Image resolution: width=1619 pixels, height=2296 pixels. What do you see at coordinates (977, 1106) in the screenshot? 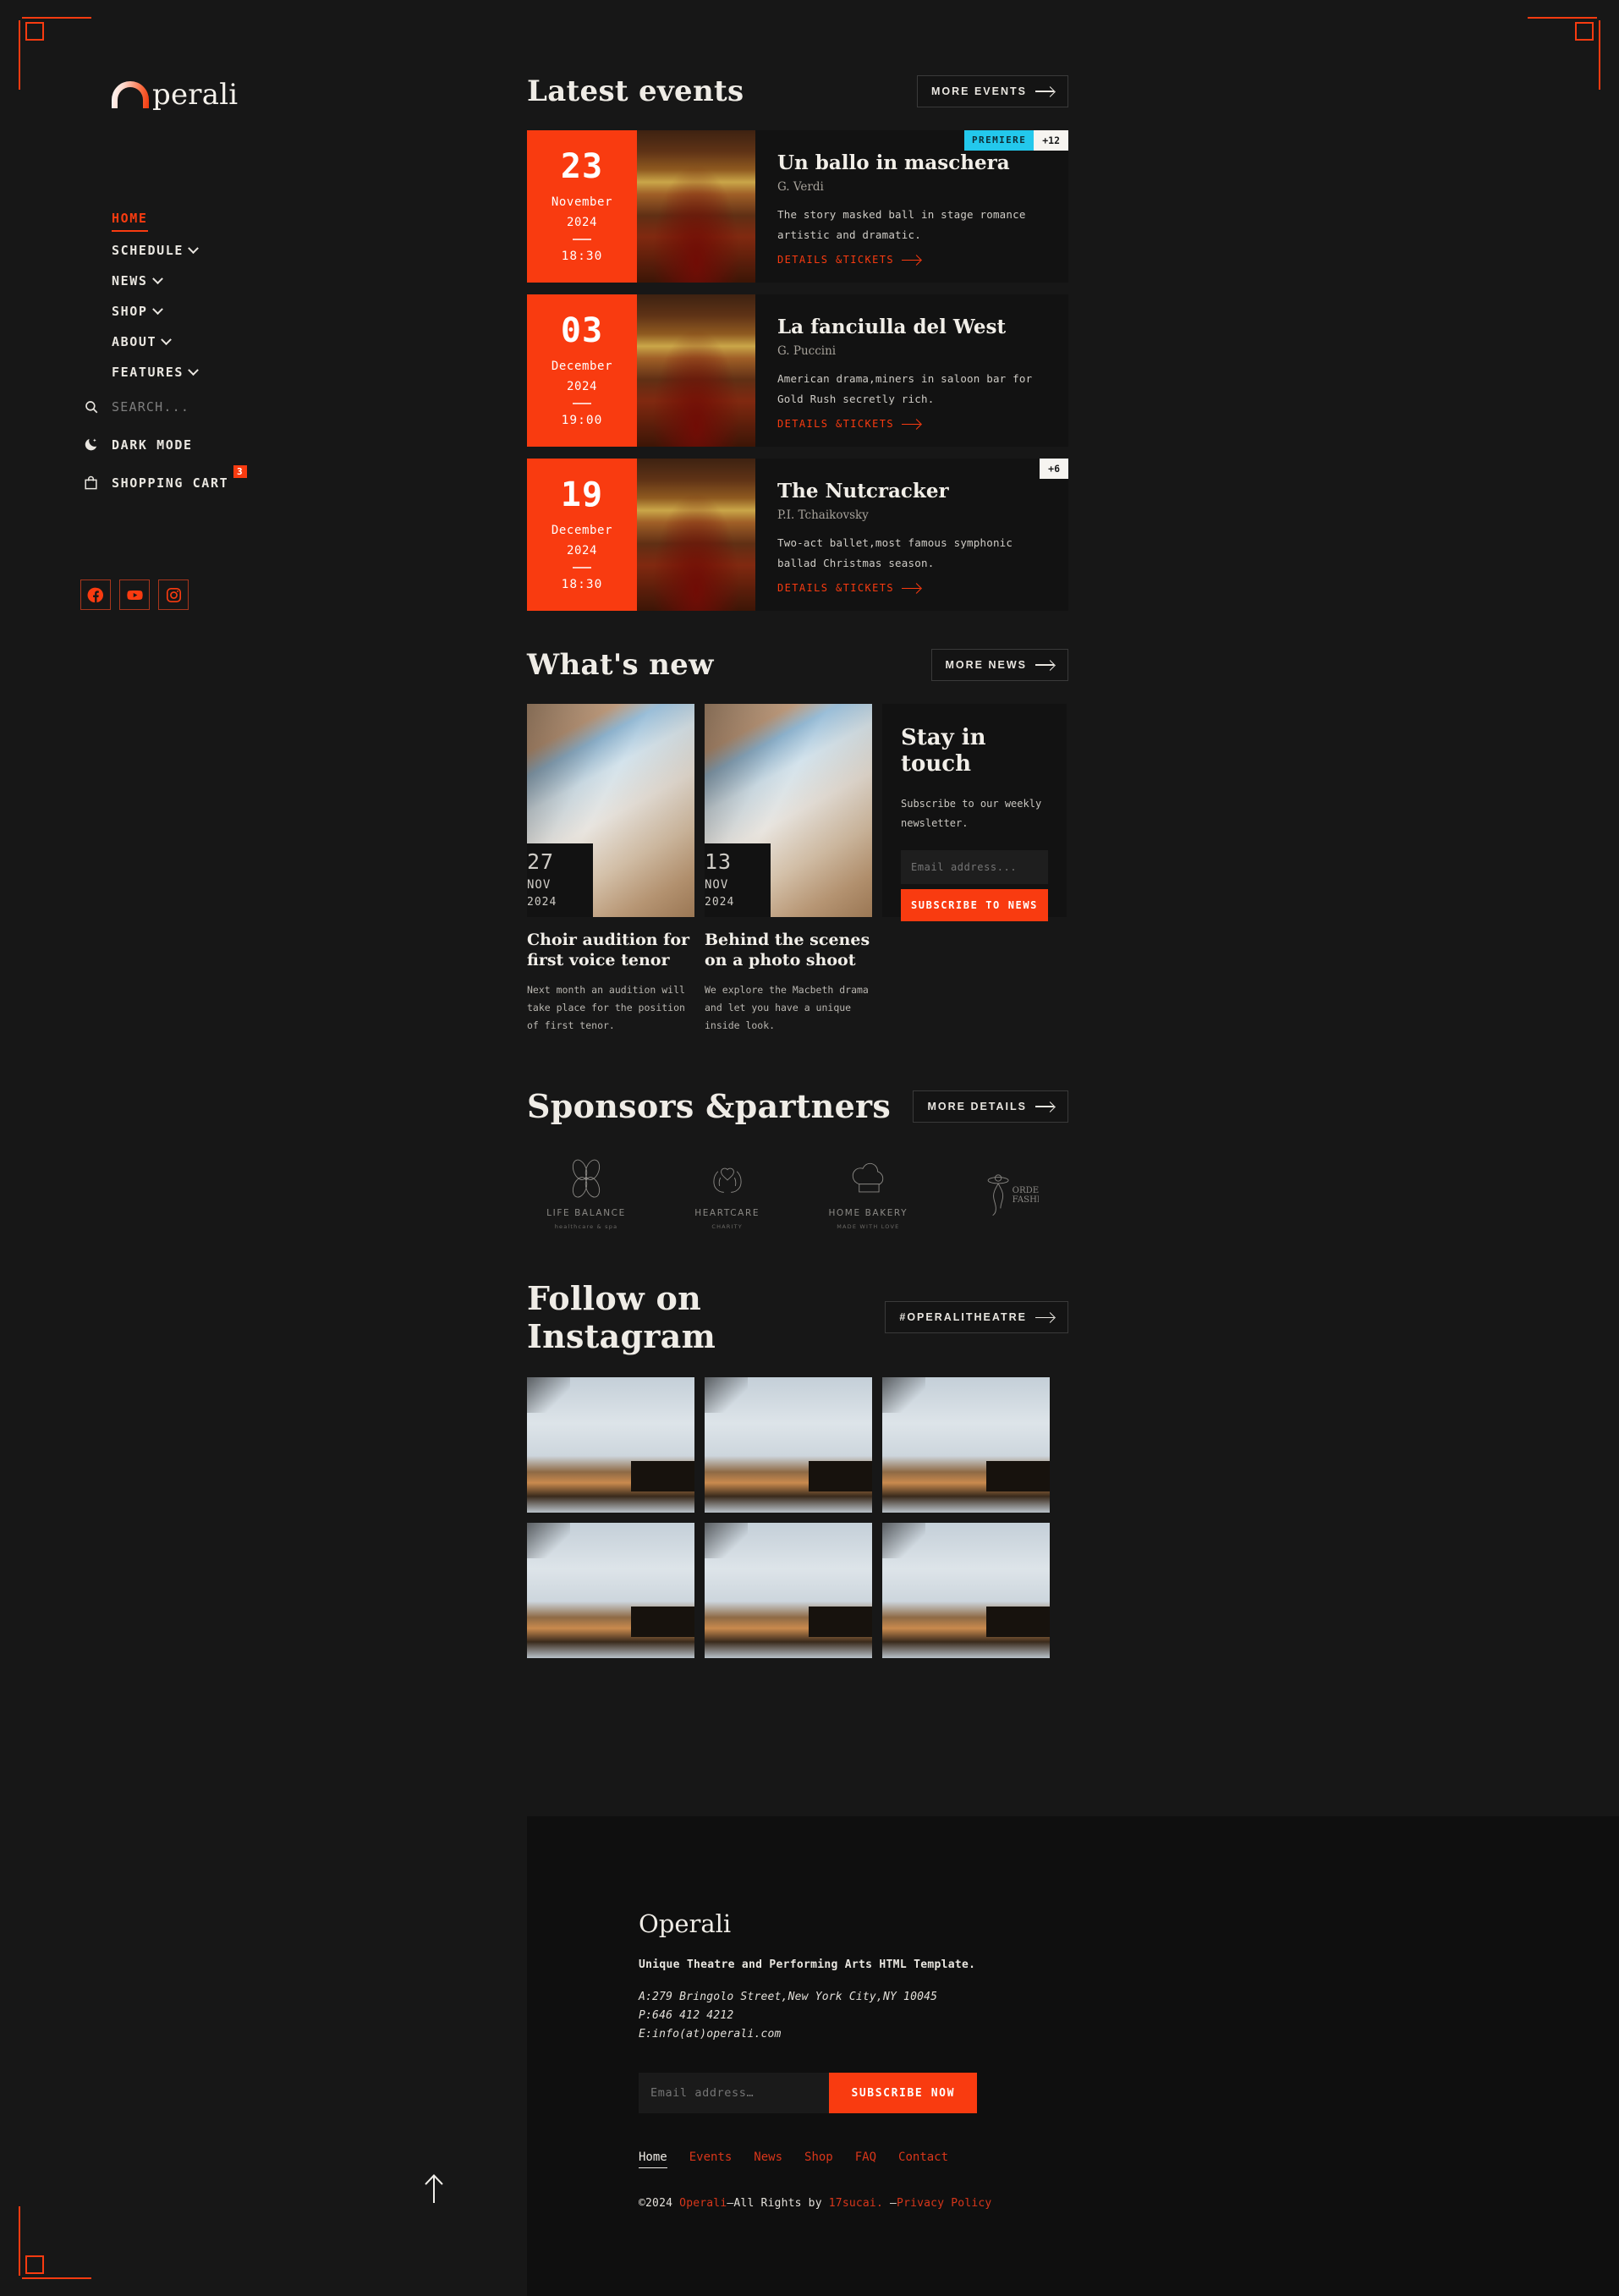
I see `more-details-label: MORE DETAILS` at bounding box center [977, 1106].